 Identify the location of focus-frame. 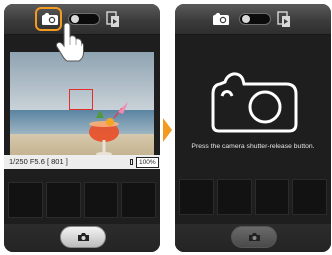
(81, 99).